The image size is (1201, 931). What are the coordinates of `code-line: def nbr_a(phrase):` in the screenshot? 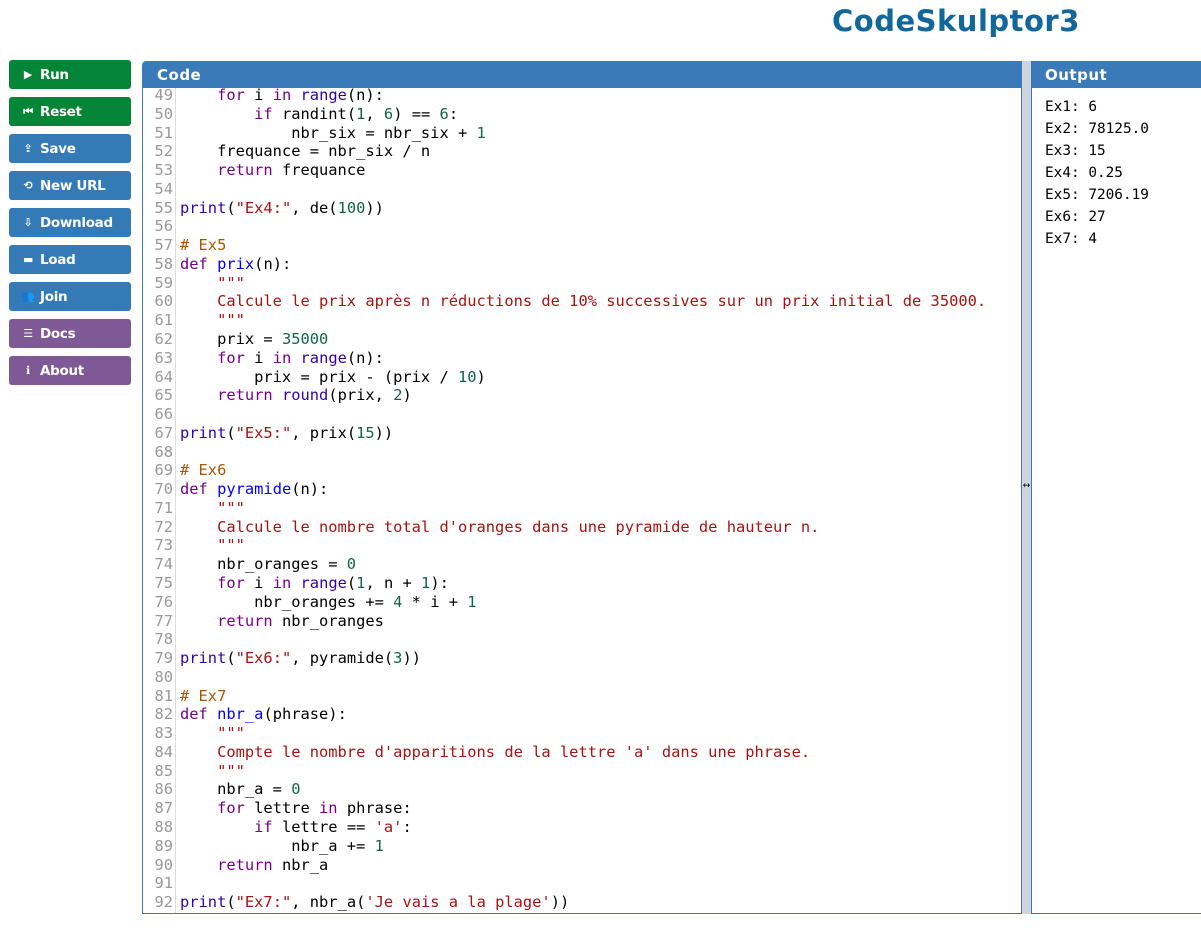 It's located at (263, 714).